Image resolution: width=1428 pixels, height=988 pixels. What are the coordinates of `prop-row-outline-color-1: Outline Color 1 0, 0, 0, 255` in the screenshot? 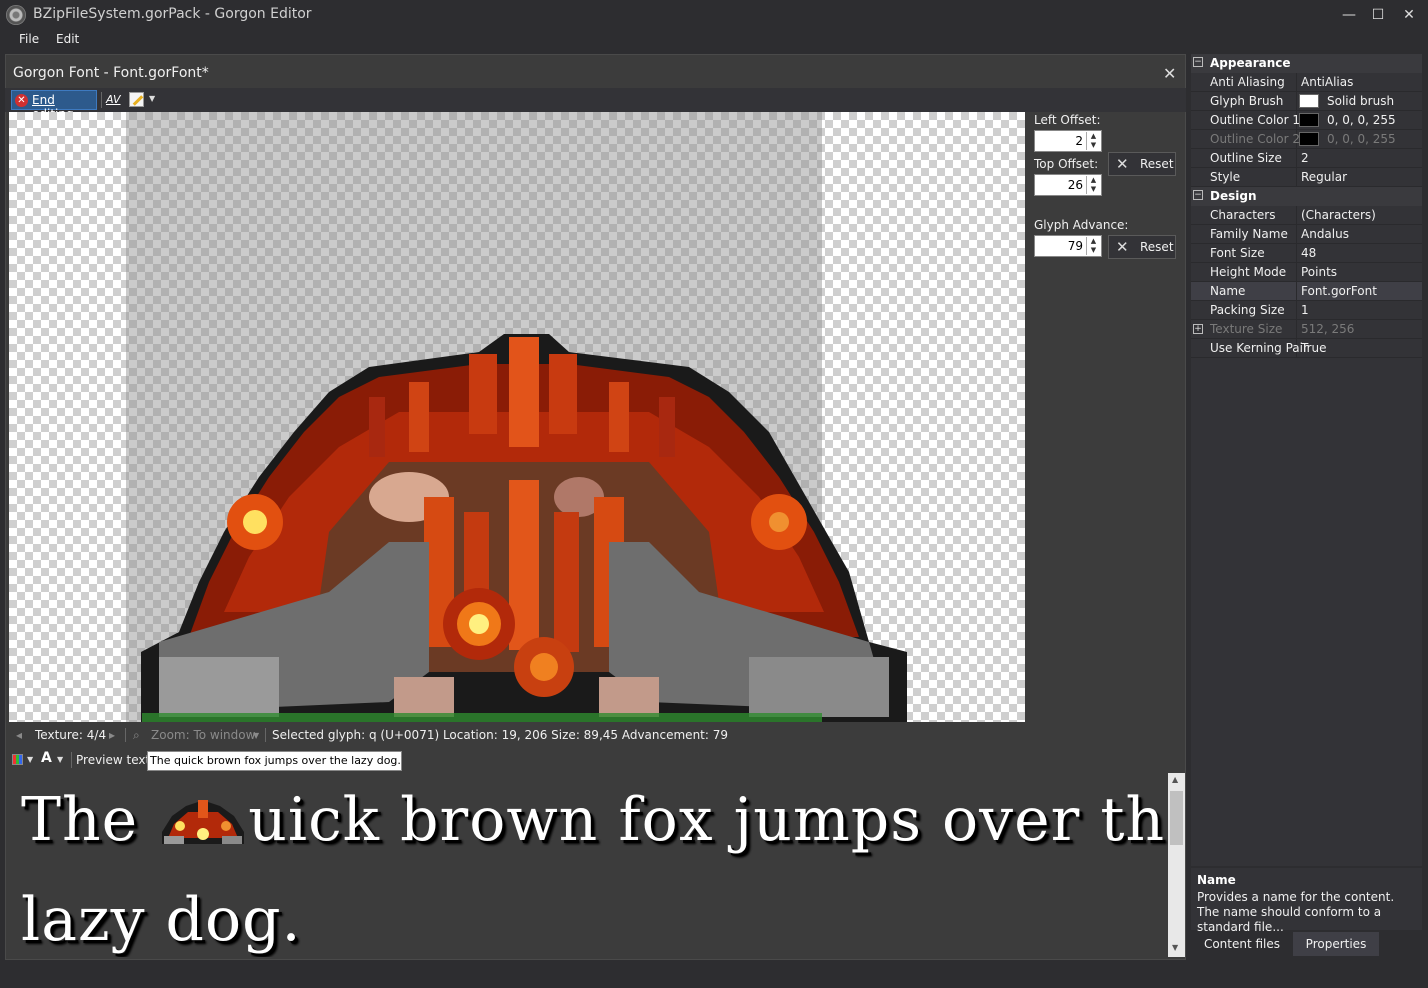 It's located at (1306, 120).